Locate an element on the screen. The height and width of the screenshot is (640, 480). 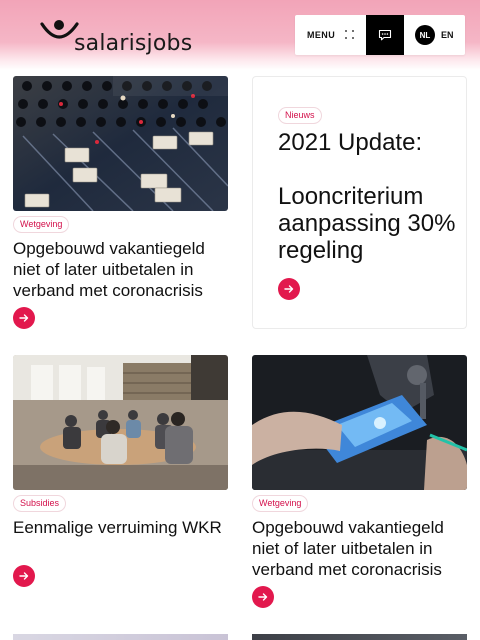
chat-button is located at coordinates (385, 35).